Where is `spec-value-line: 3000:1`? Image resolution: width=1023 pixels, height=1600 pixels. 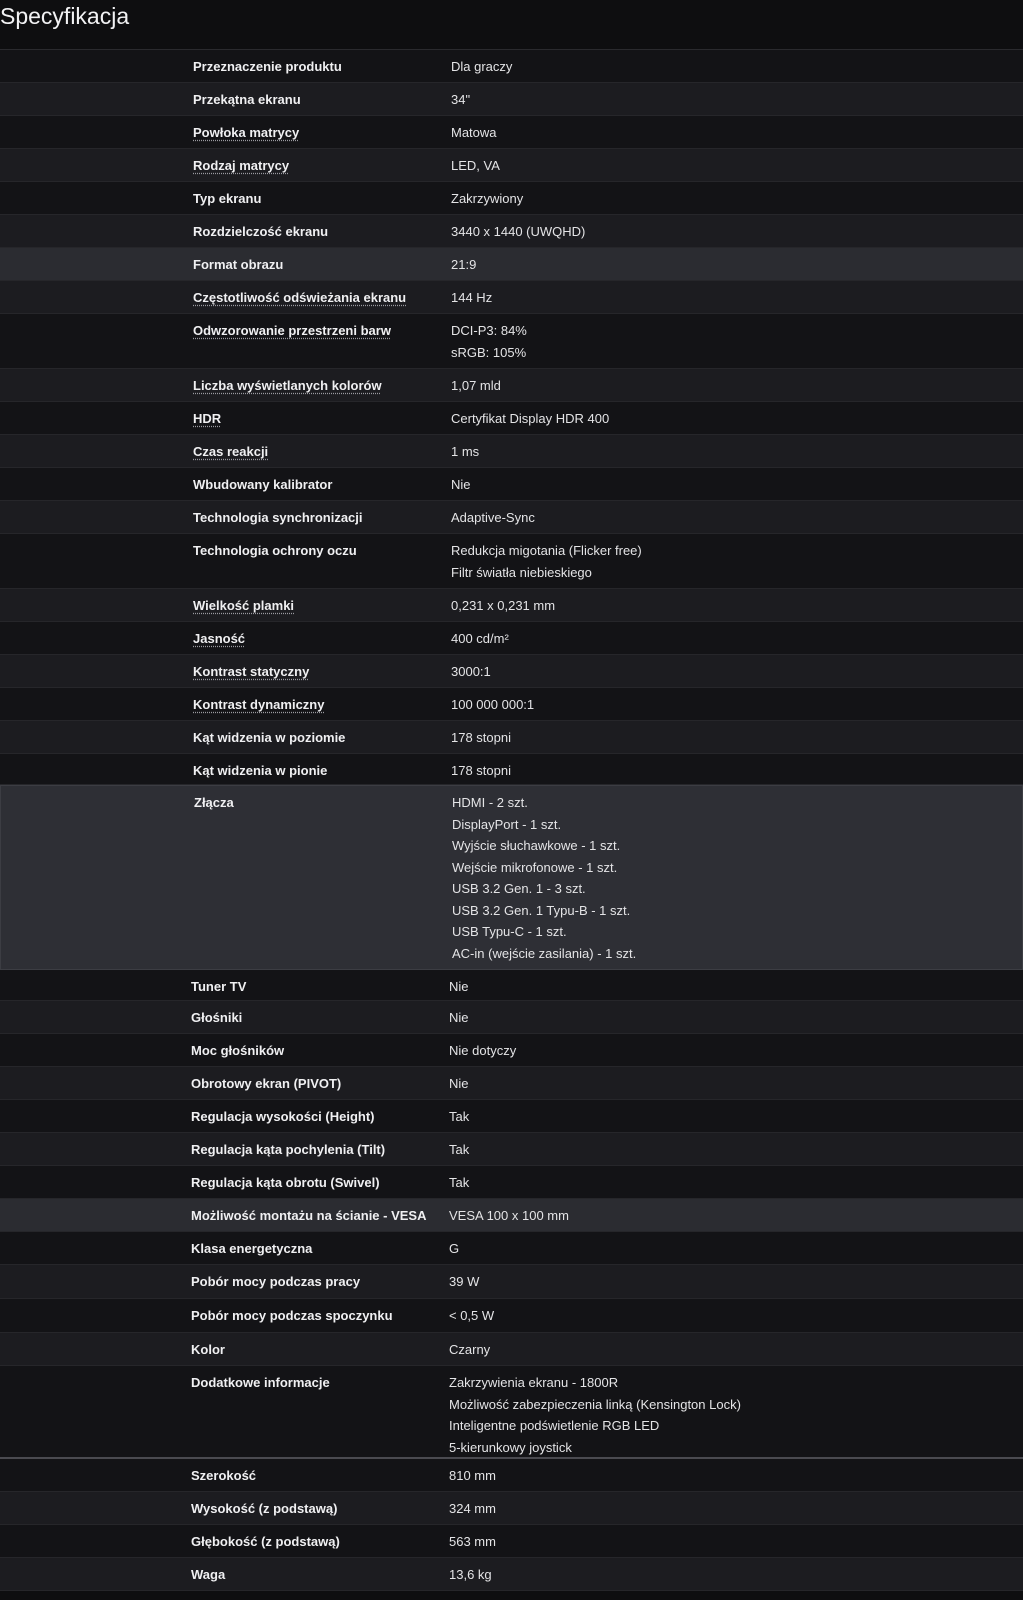
spec-value-line: 3000:1 is located at coordinates (471, 671).